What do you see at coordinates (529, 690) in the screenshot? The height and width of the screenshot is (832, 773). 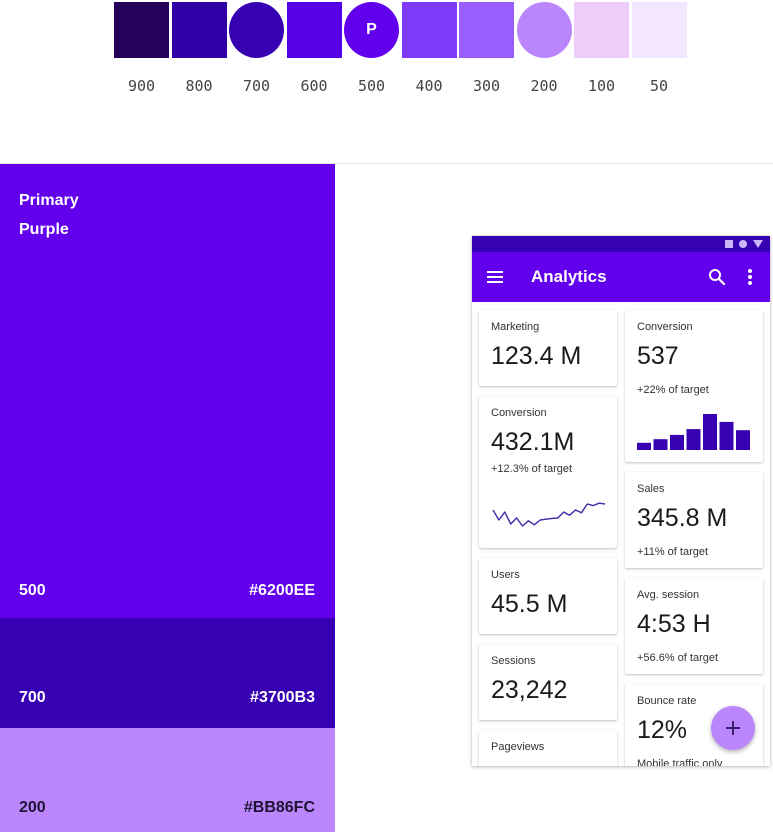 I see `card-value: 23,242` at bounding box center [529, 690].